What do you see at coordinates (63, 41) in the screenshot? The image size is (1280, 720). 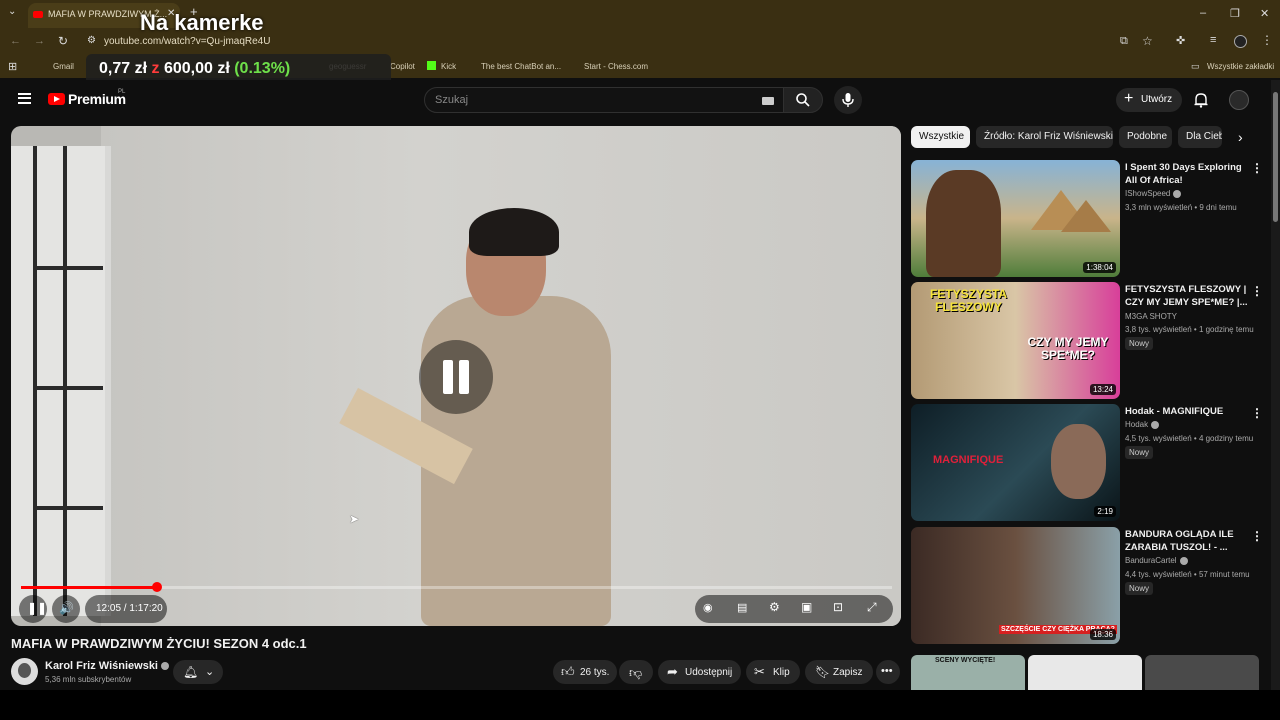 I see `reload-icon: ↻` at bounding box center [63, 41].